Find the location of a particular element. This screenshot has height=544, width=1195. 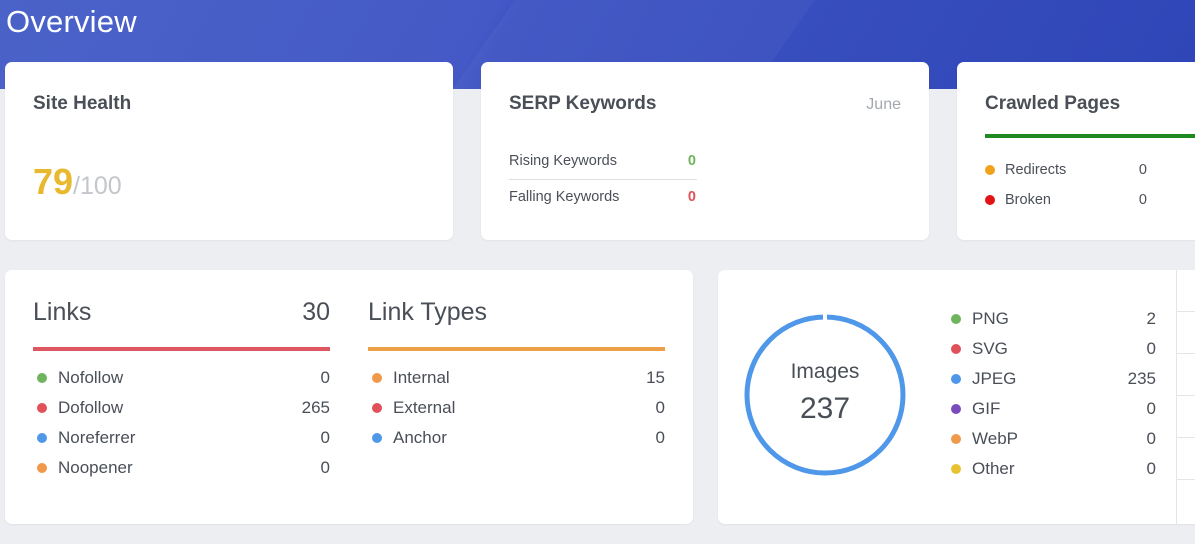

external-value: 0 is located at coordinates (660, 407).